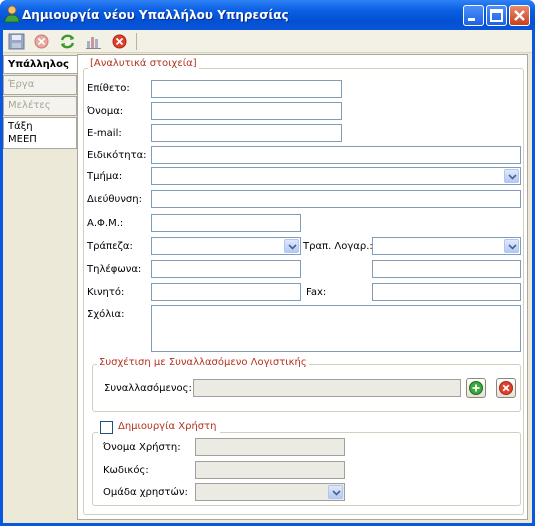 The width and height of the screenshot is (535, 526). What do you see at coordinates (446, 246) in the screenshot?
I see `bank-account-select` at bounding box center [446, 246].